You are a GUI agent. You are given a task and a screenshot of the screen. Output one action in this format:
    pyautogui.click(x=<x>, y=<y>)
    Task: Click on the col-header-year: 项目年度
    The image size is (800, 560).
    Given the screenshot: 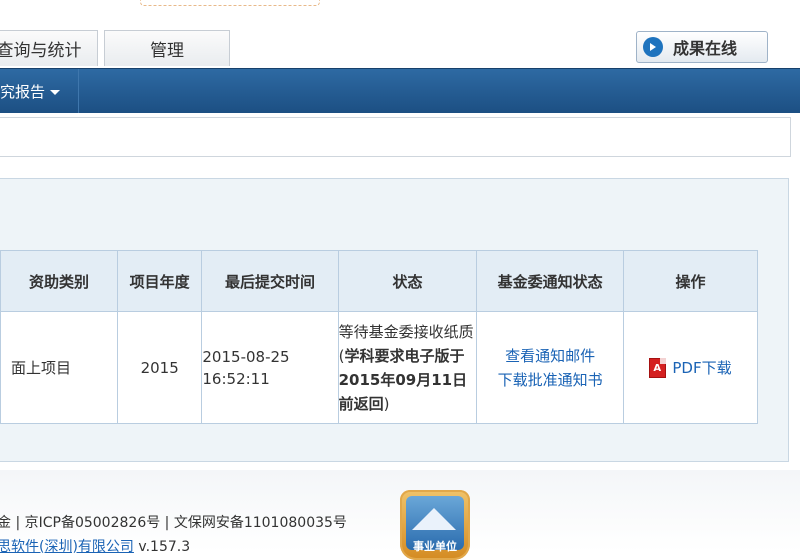 What is the action you would take?
    pyautogui.click(x=159, y=281)
    